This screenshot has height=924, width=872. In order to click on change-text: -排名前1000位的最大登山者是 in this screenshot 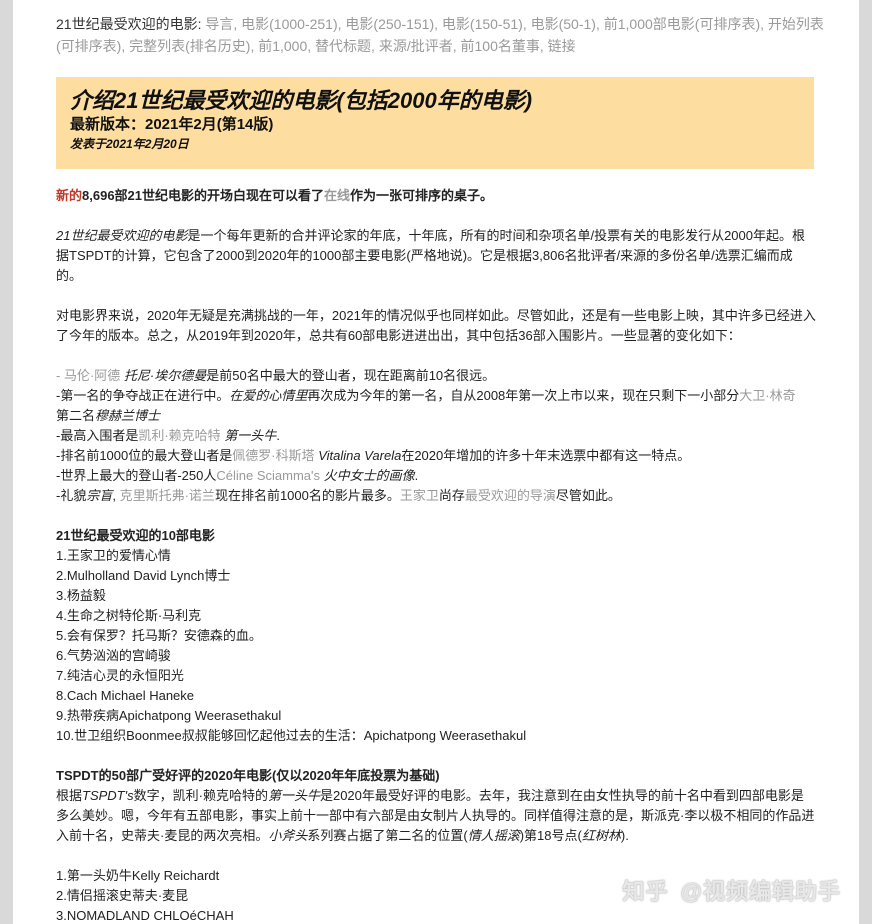, I will do `click(144, 455)`.